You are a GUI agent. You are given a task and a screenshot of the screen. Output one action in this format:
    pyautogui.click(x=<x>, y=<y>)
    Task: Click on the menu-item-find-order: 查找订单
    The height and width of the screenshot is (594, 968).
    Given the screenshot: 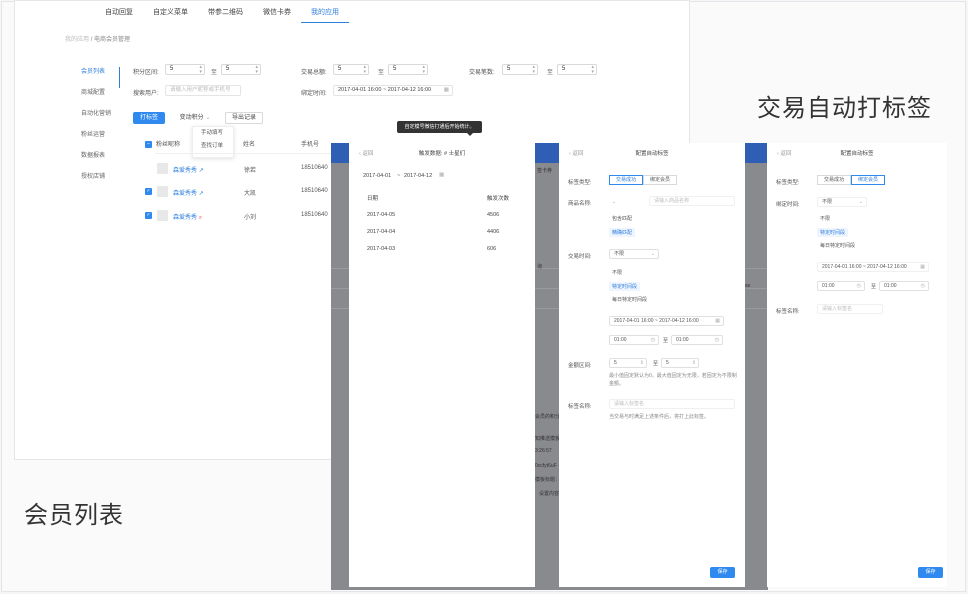 What is the action you would take?
    pyautogui.click(x=213, y=146)
    